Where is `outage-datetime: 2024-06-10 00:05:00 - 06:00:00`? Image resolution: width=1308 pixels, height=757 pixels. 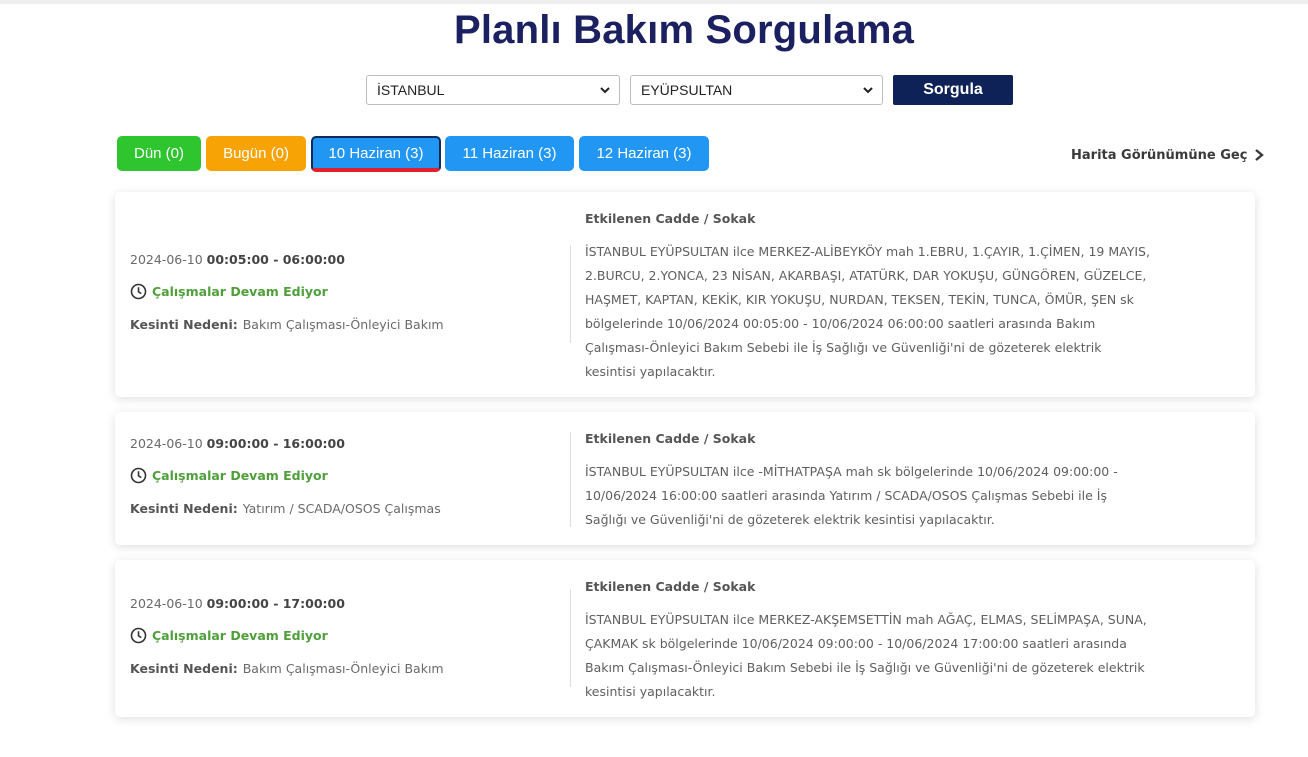 outage-datetime: 2024-06-10 00:05:00 - 06:00:00 is located at coordinates (340, 259).